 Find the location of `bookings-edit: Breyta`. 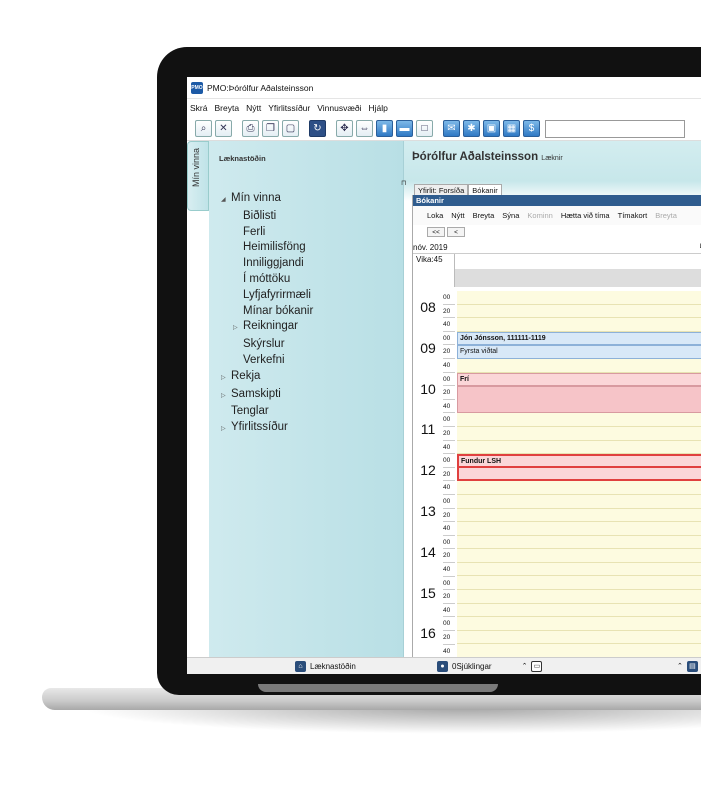

bookings-edit: Breyta is located at coordinates (484, 215).